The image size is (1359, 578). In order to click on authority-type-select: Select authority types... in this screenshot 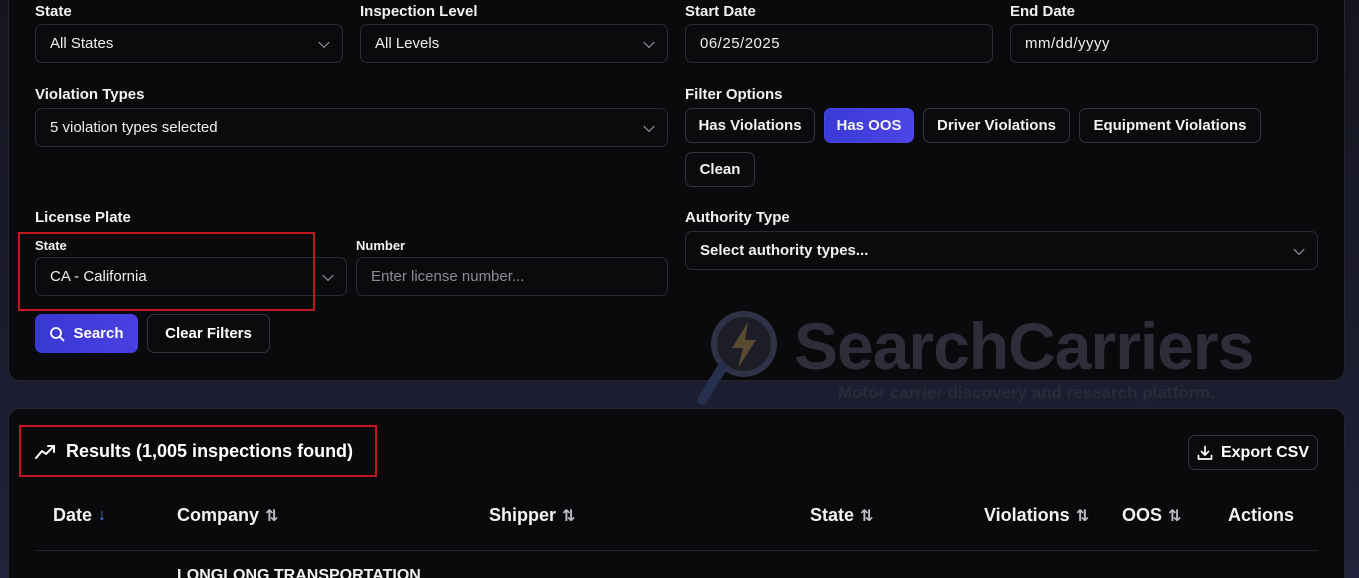, I will do `click(1001, 250)`.